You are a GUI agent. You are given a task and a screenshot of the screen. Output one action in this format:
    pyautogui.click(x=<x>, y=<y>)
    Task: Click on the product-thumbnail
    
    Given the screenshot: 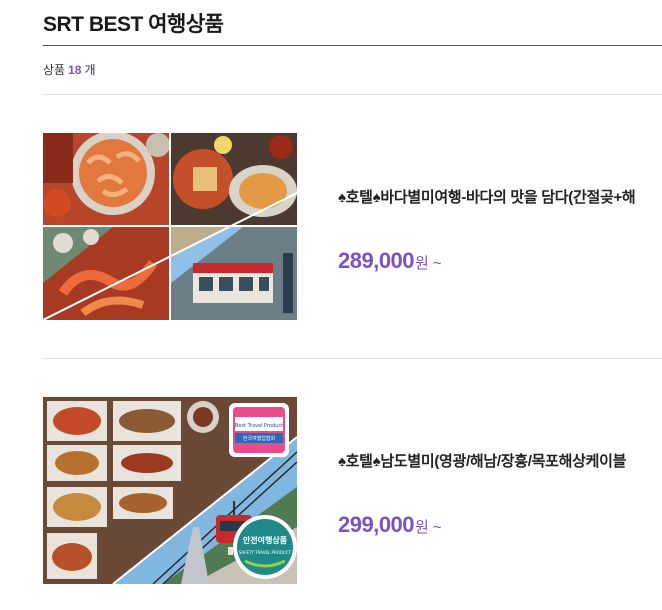 What is the action you would take?
    pyautogui.click(x=170, y=226)
    